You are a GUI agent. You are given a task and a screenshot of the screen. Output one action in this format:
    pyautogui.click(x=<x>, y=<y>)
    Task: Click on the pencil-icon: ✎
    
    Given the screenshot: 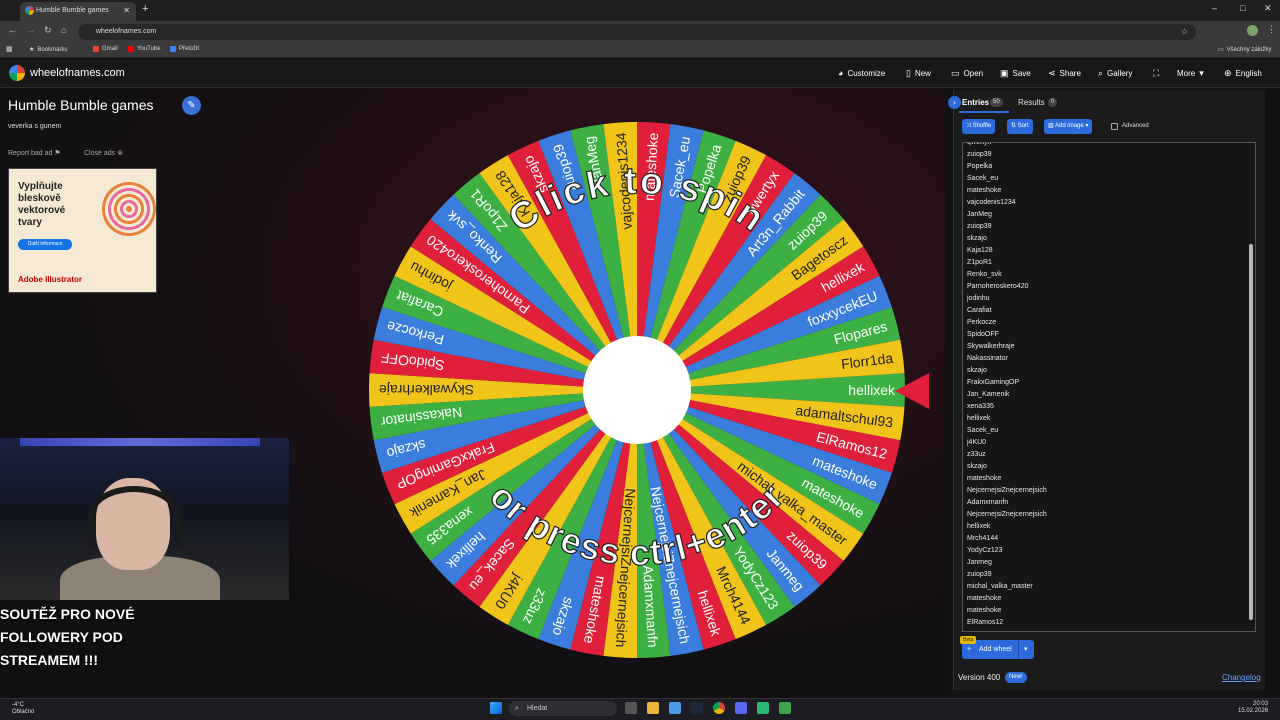 What is the action you would take?
    pyautogui.click(x=191, y=105)
    